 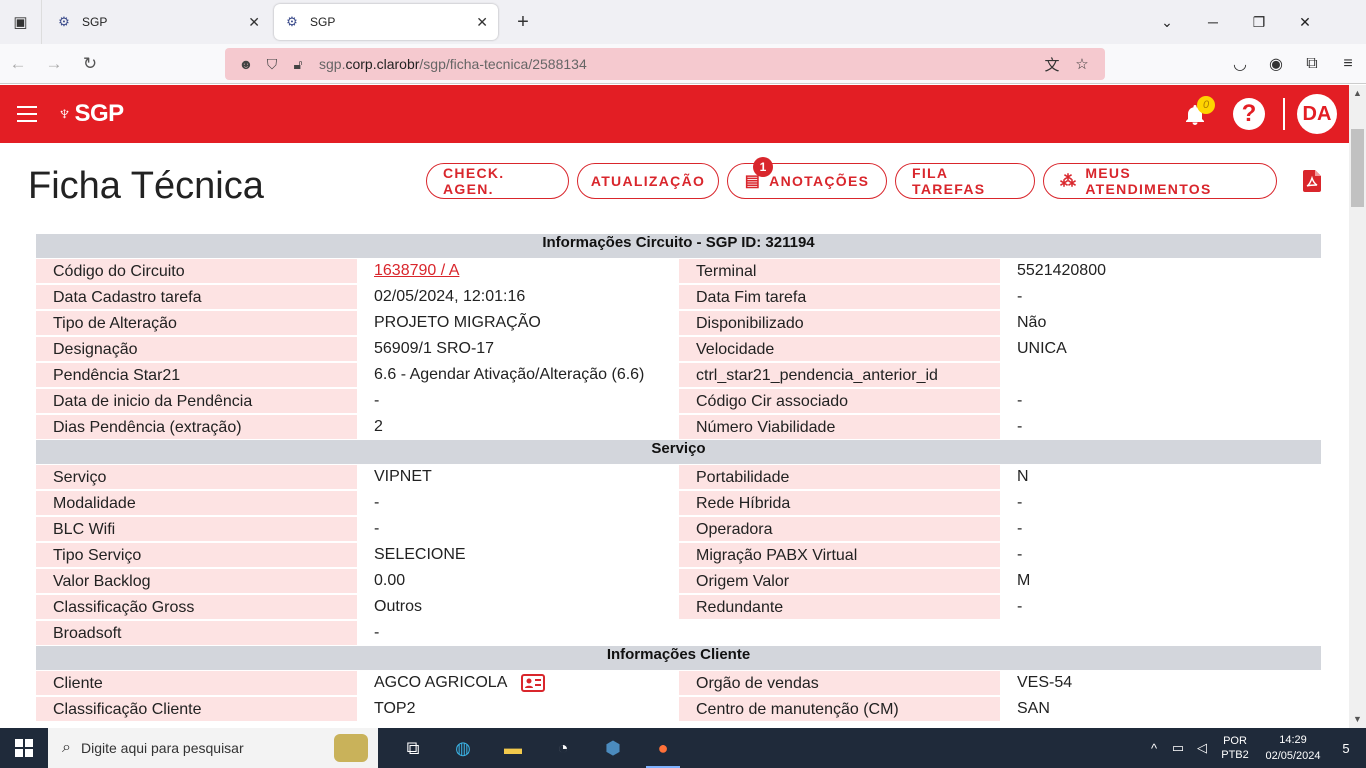 I want to click on check-agen-button: CHECK. AGEN., so click(x=497, y=181).